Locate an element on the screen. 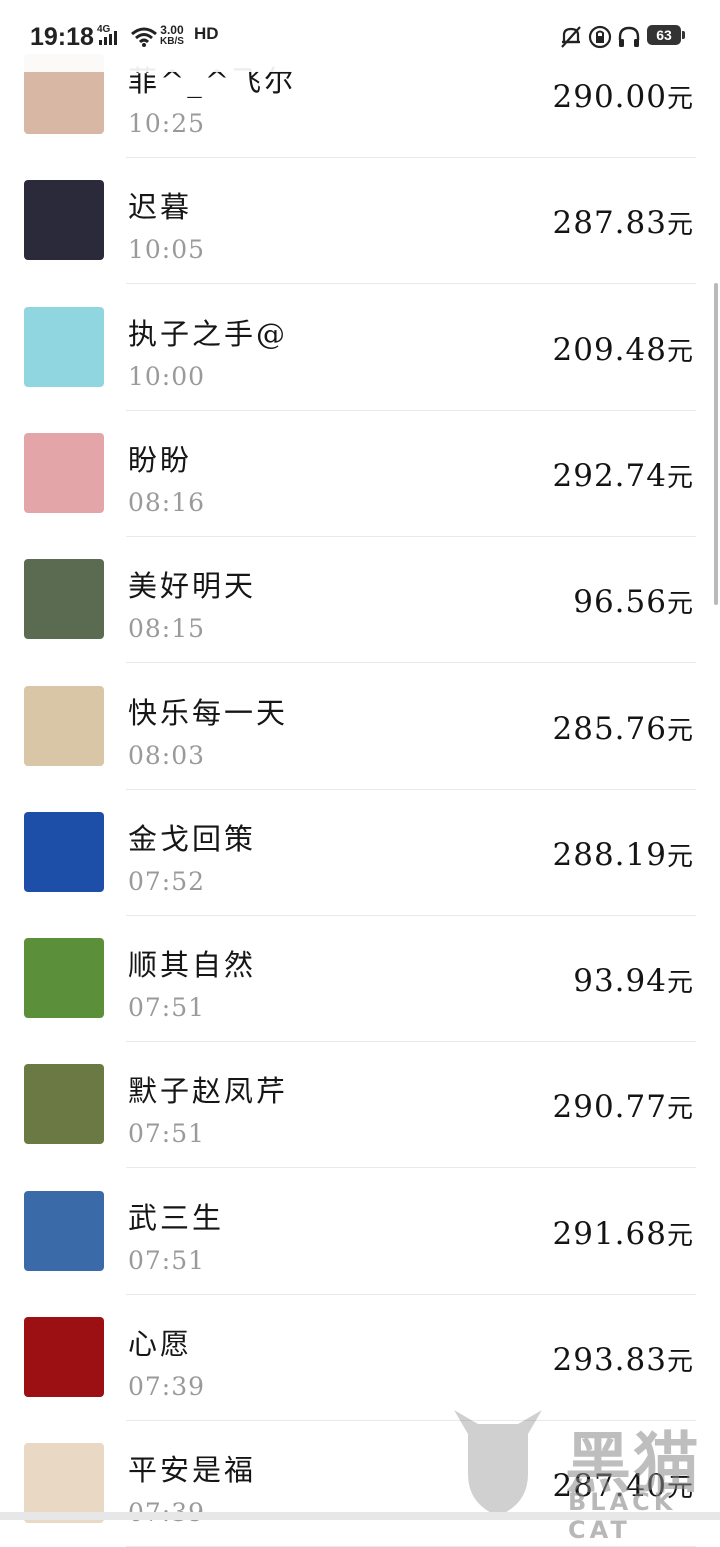 This screenshot has width=720, height=1547. item-time: 10:05 is located at coordinates (167, 250).